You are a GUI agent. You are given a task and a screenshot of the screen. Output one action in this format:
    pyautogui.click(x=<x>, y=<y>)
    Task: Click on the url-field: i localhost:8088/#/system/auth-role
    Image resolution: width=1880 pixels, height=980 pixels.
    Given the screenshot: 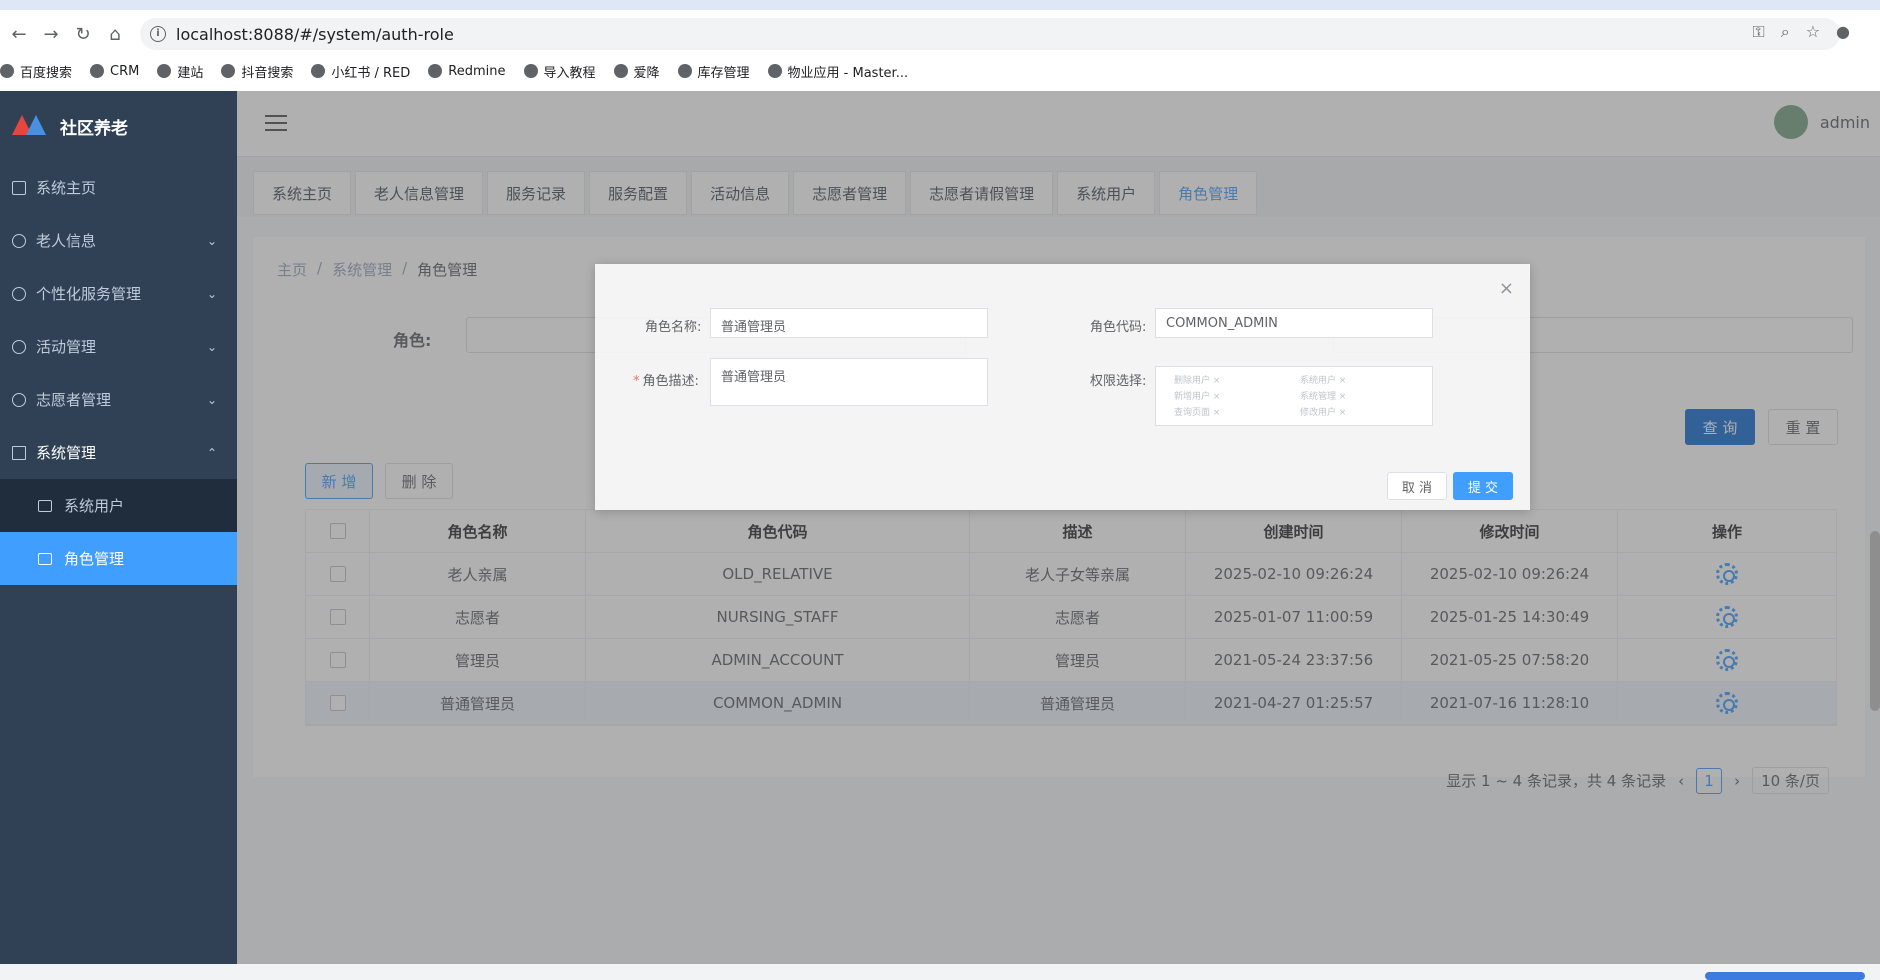 What is the action you would take?
    pyautogui.click(x=990, y=34)
    